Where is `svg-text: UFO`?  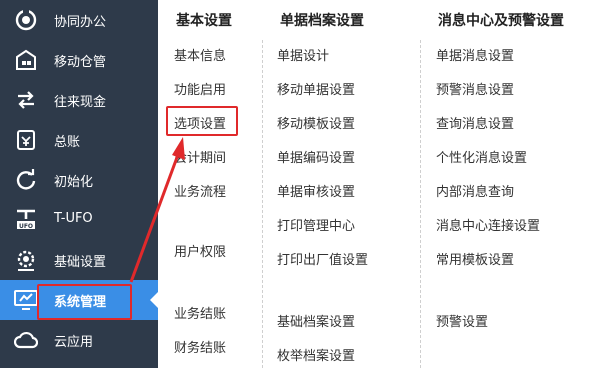
svg-text: UFO is located at coordinates (26, 226).